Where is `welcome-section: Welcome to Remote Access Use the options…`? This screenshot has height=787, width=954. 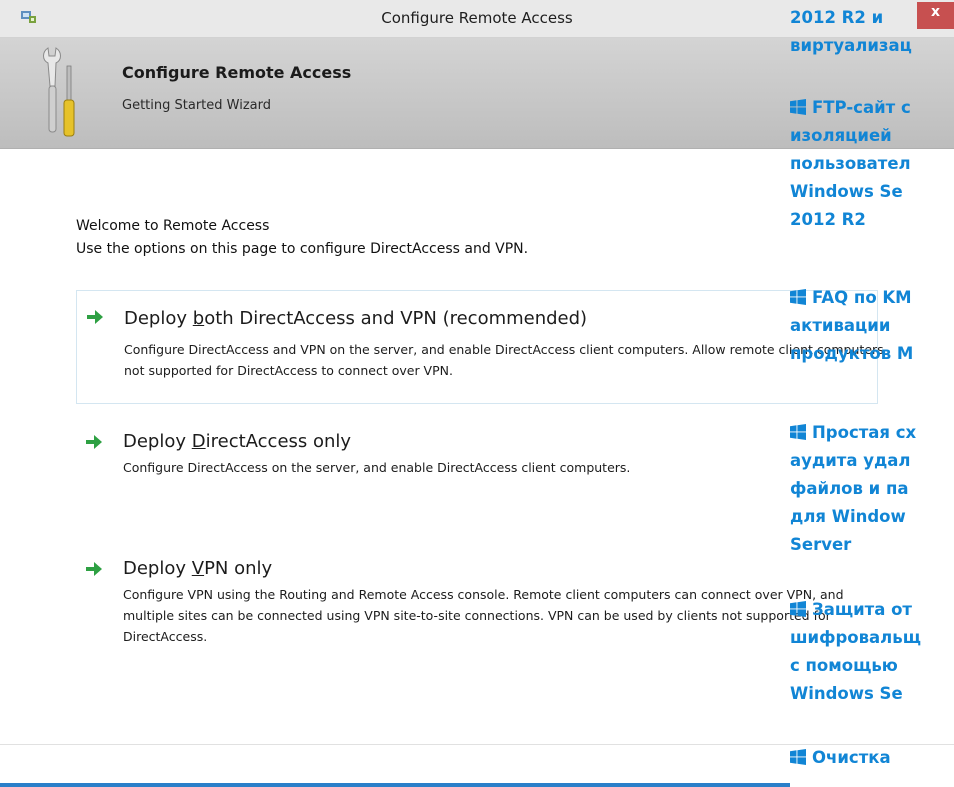 welcome-section: Welcome to Remote Access Use the options… is located at coordinates (302, 238).